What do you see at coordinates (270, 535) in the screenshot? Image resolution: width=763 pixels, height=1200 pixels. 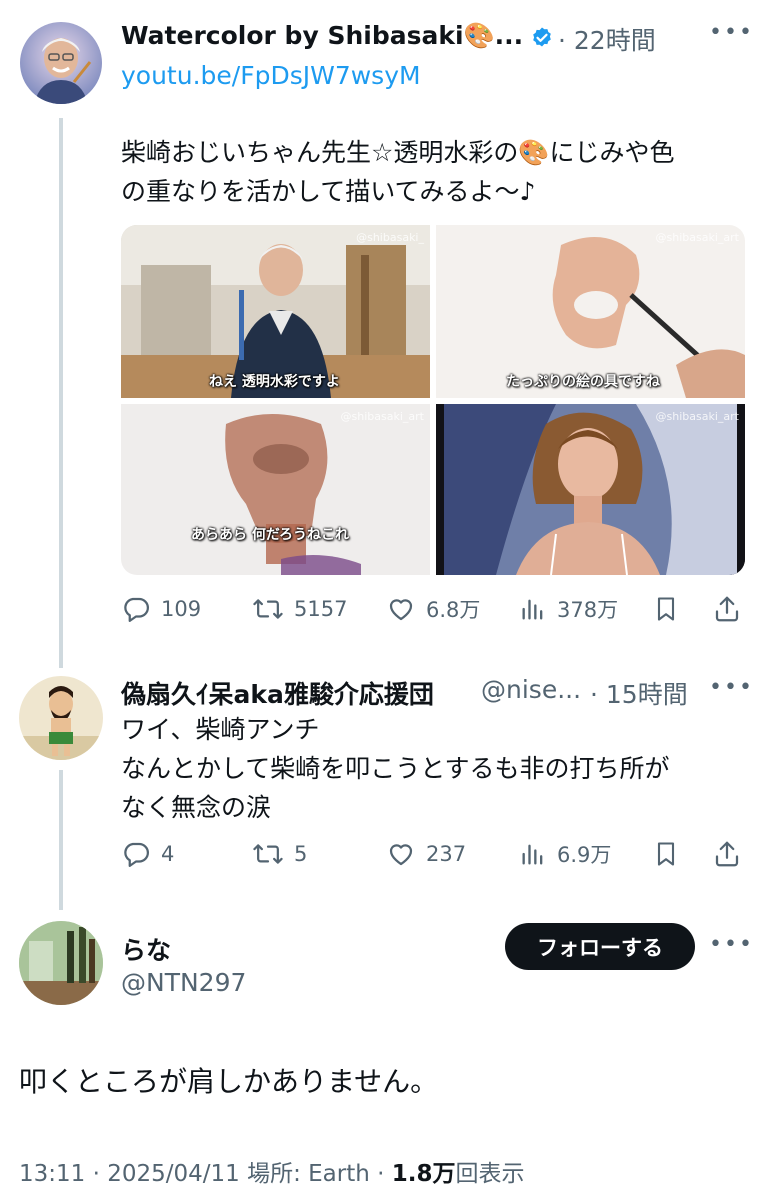 I see `media-caption: あらあら 何だろうねこれ` at bounding box center [270, 535].